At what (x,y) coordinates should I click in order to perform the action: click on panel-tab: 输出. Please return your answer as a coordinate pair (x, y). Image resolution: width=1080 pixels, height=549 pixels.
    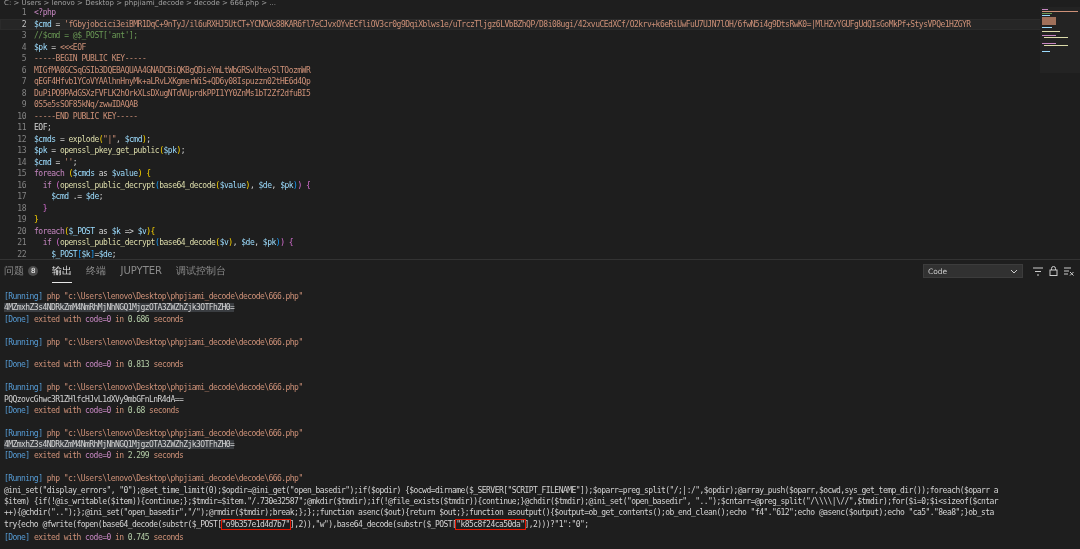
    Looking at the image, I should click on (62, 271).